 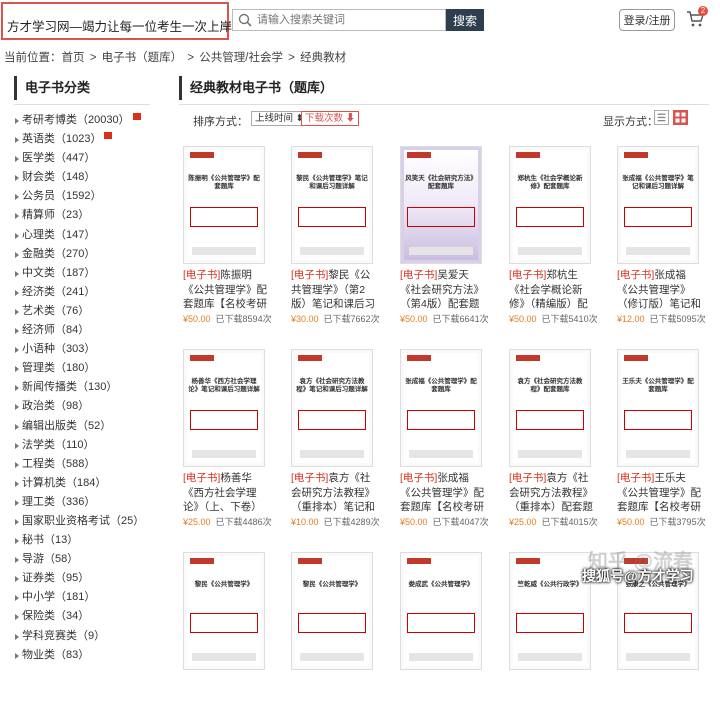 What do you see at coordinates (89, 139) in the screenshot?
I see `sidebar-category-item: 英语类（1023）` at bounding box center [89, 139].